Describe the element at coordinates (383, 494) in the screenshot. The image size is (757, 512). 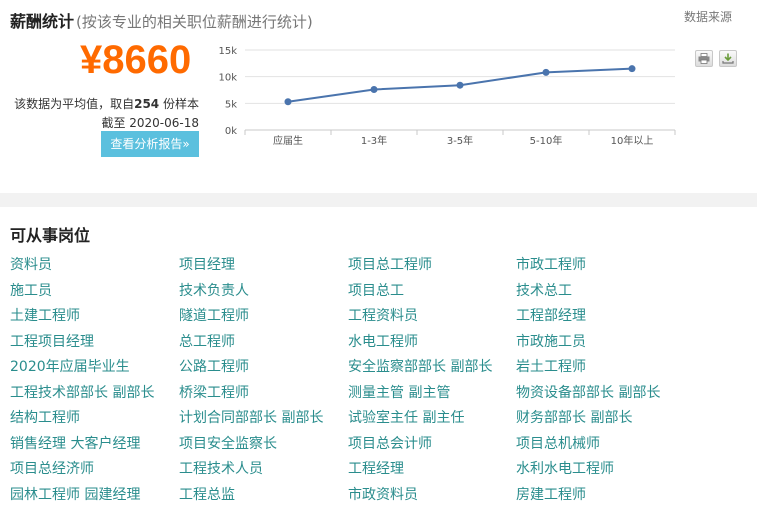
I see `job-link: 市政资料员` at that location.